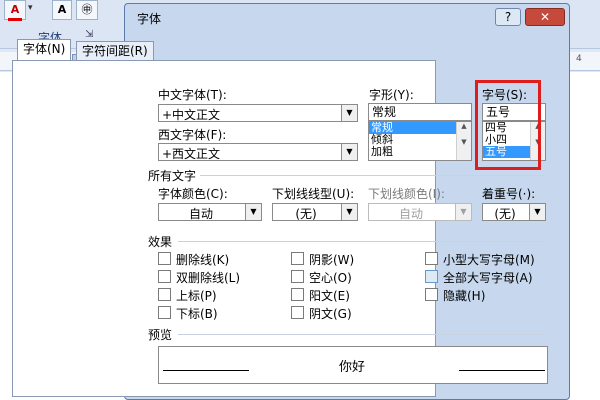  What do you see at coordinates (191, 115) in the screenshot?
I see `chinese-font-value: +中文正文` at bounding box center [191, 115].